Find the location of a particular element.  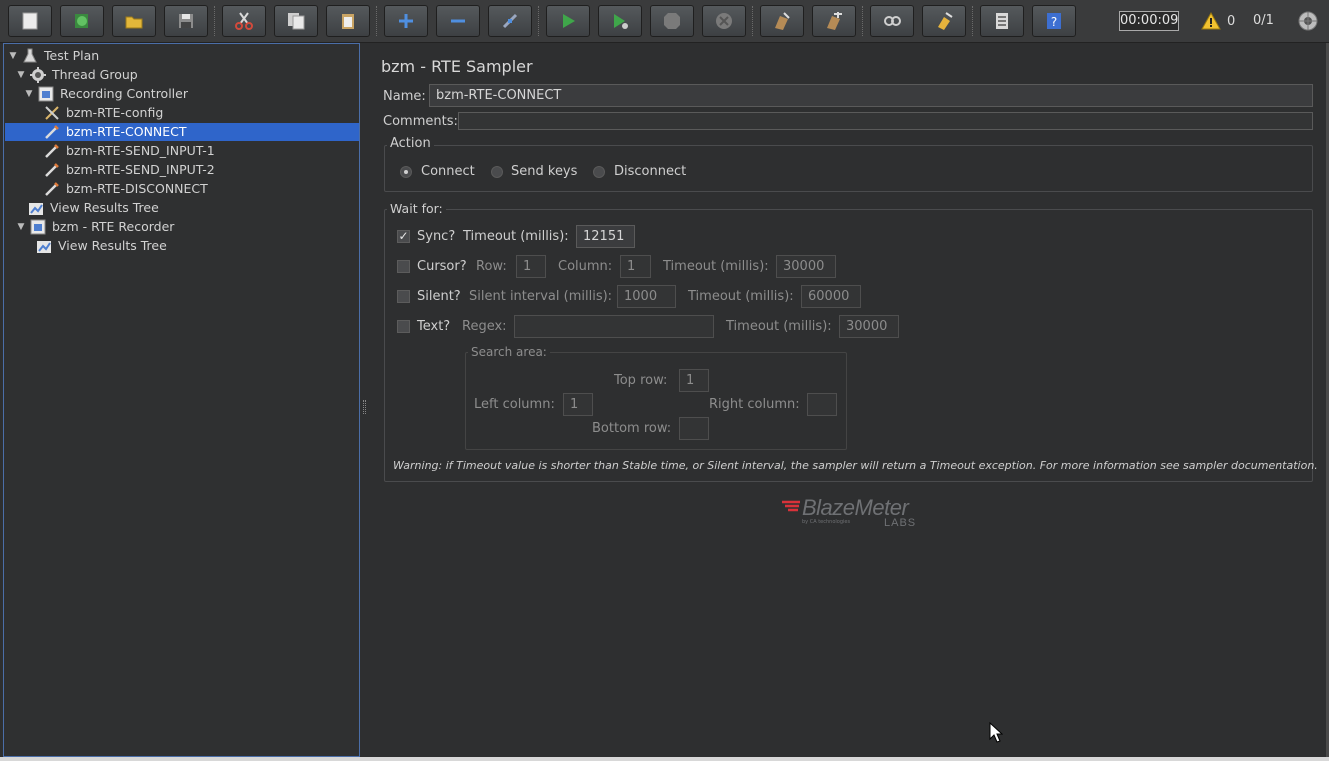

cursor-label: Cursor? is located at coordinates (442, 266).